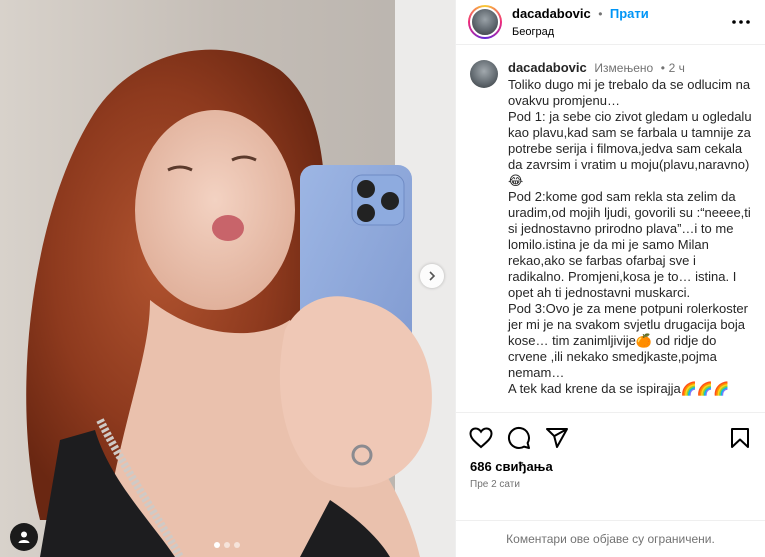  I want to click on comments-limited-notice: Коментари ове објаве су ограничени., so click(610, 538).